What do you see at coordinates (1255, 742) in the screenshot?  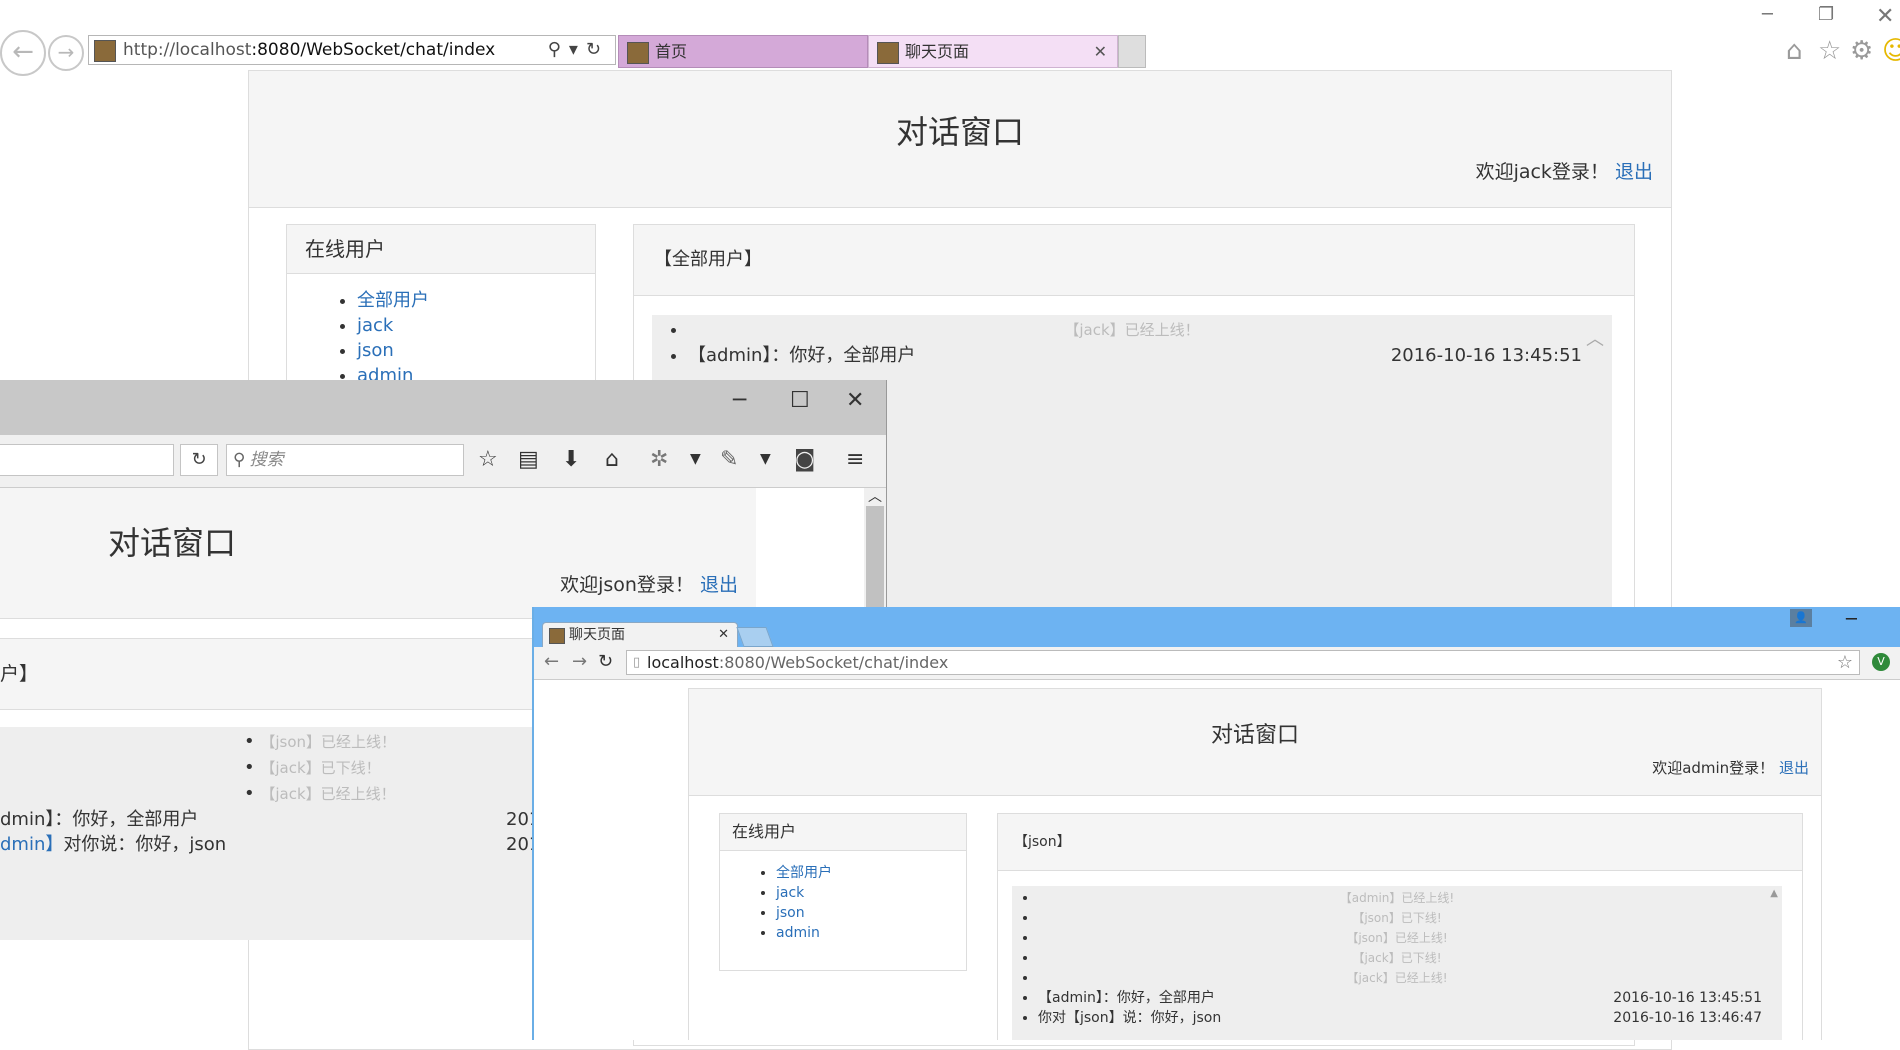 I see `page-header: 对话窗口 欢迎admin登录！ 退出` at bounding box center [1255, 742].